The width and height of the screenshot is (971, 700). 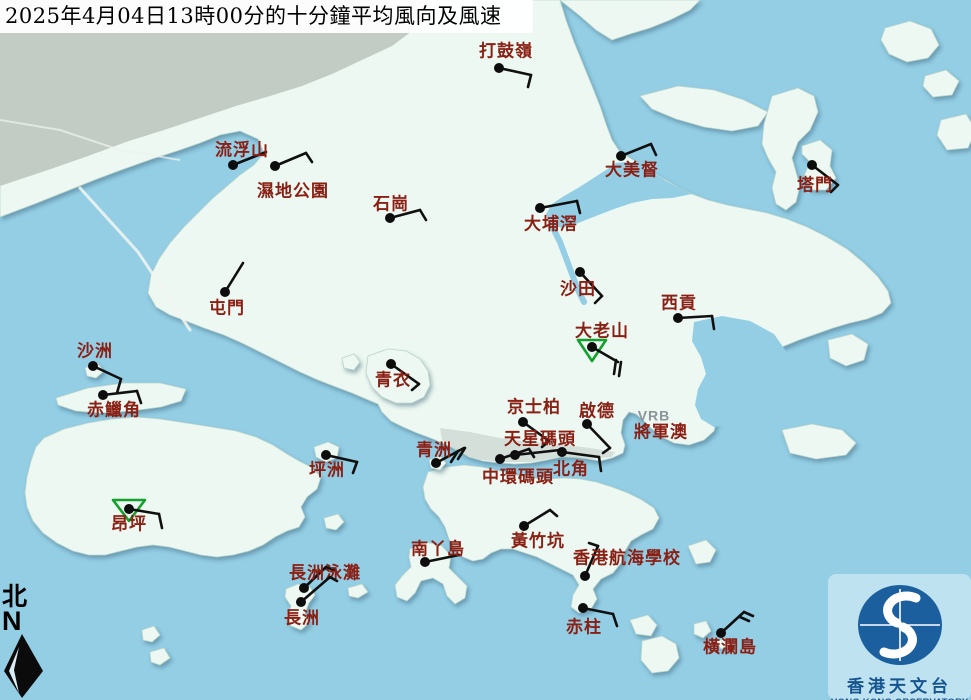 What do you see at coordinates (100, 368) in the screenshot?
I see `station-sha-chau: 沙洲` at bounding box center [100, 368].